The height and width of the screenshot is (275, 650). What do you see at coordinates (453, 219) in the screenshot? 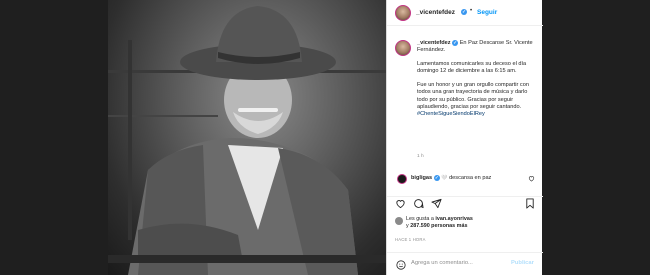
I see `liker-username: ivan.ayonrivas` at bounding box center [453, 219].